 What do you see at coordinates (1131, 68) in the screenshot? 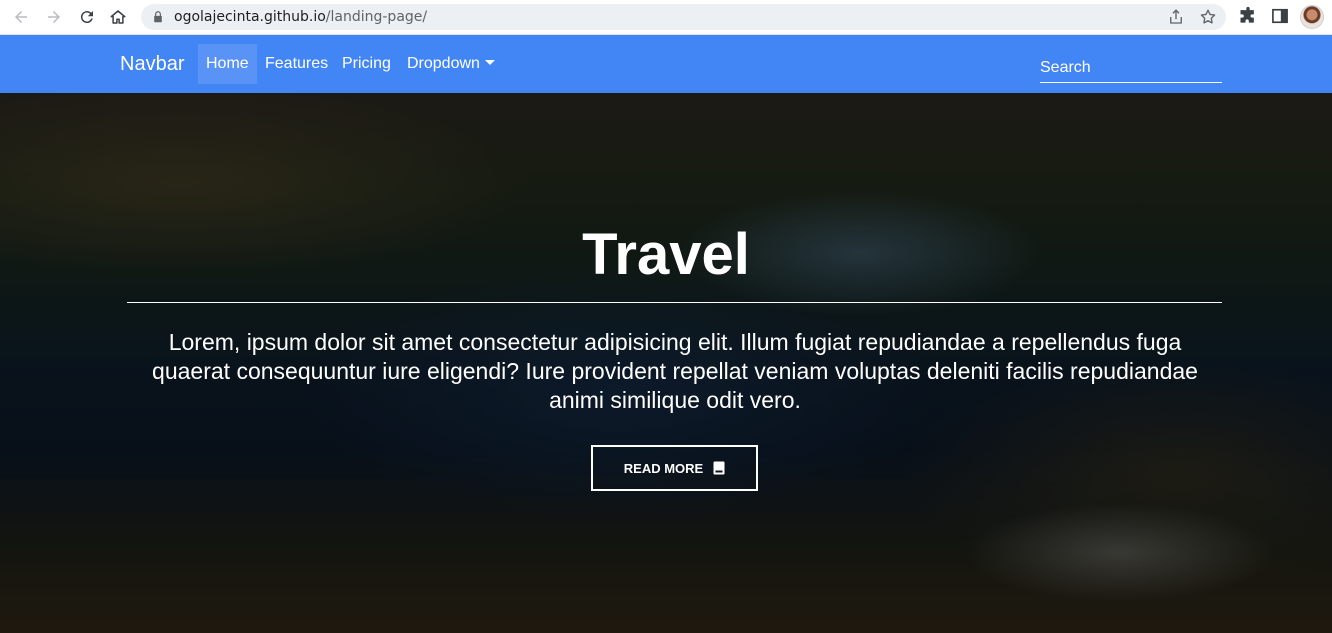
I see `search-input` at bounding box center [1131, 68].